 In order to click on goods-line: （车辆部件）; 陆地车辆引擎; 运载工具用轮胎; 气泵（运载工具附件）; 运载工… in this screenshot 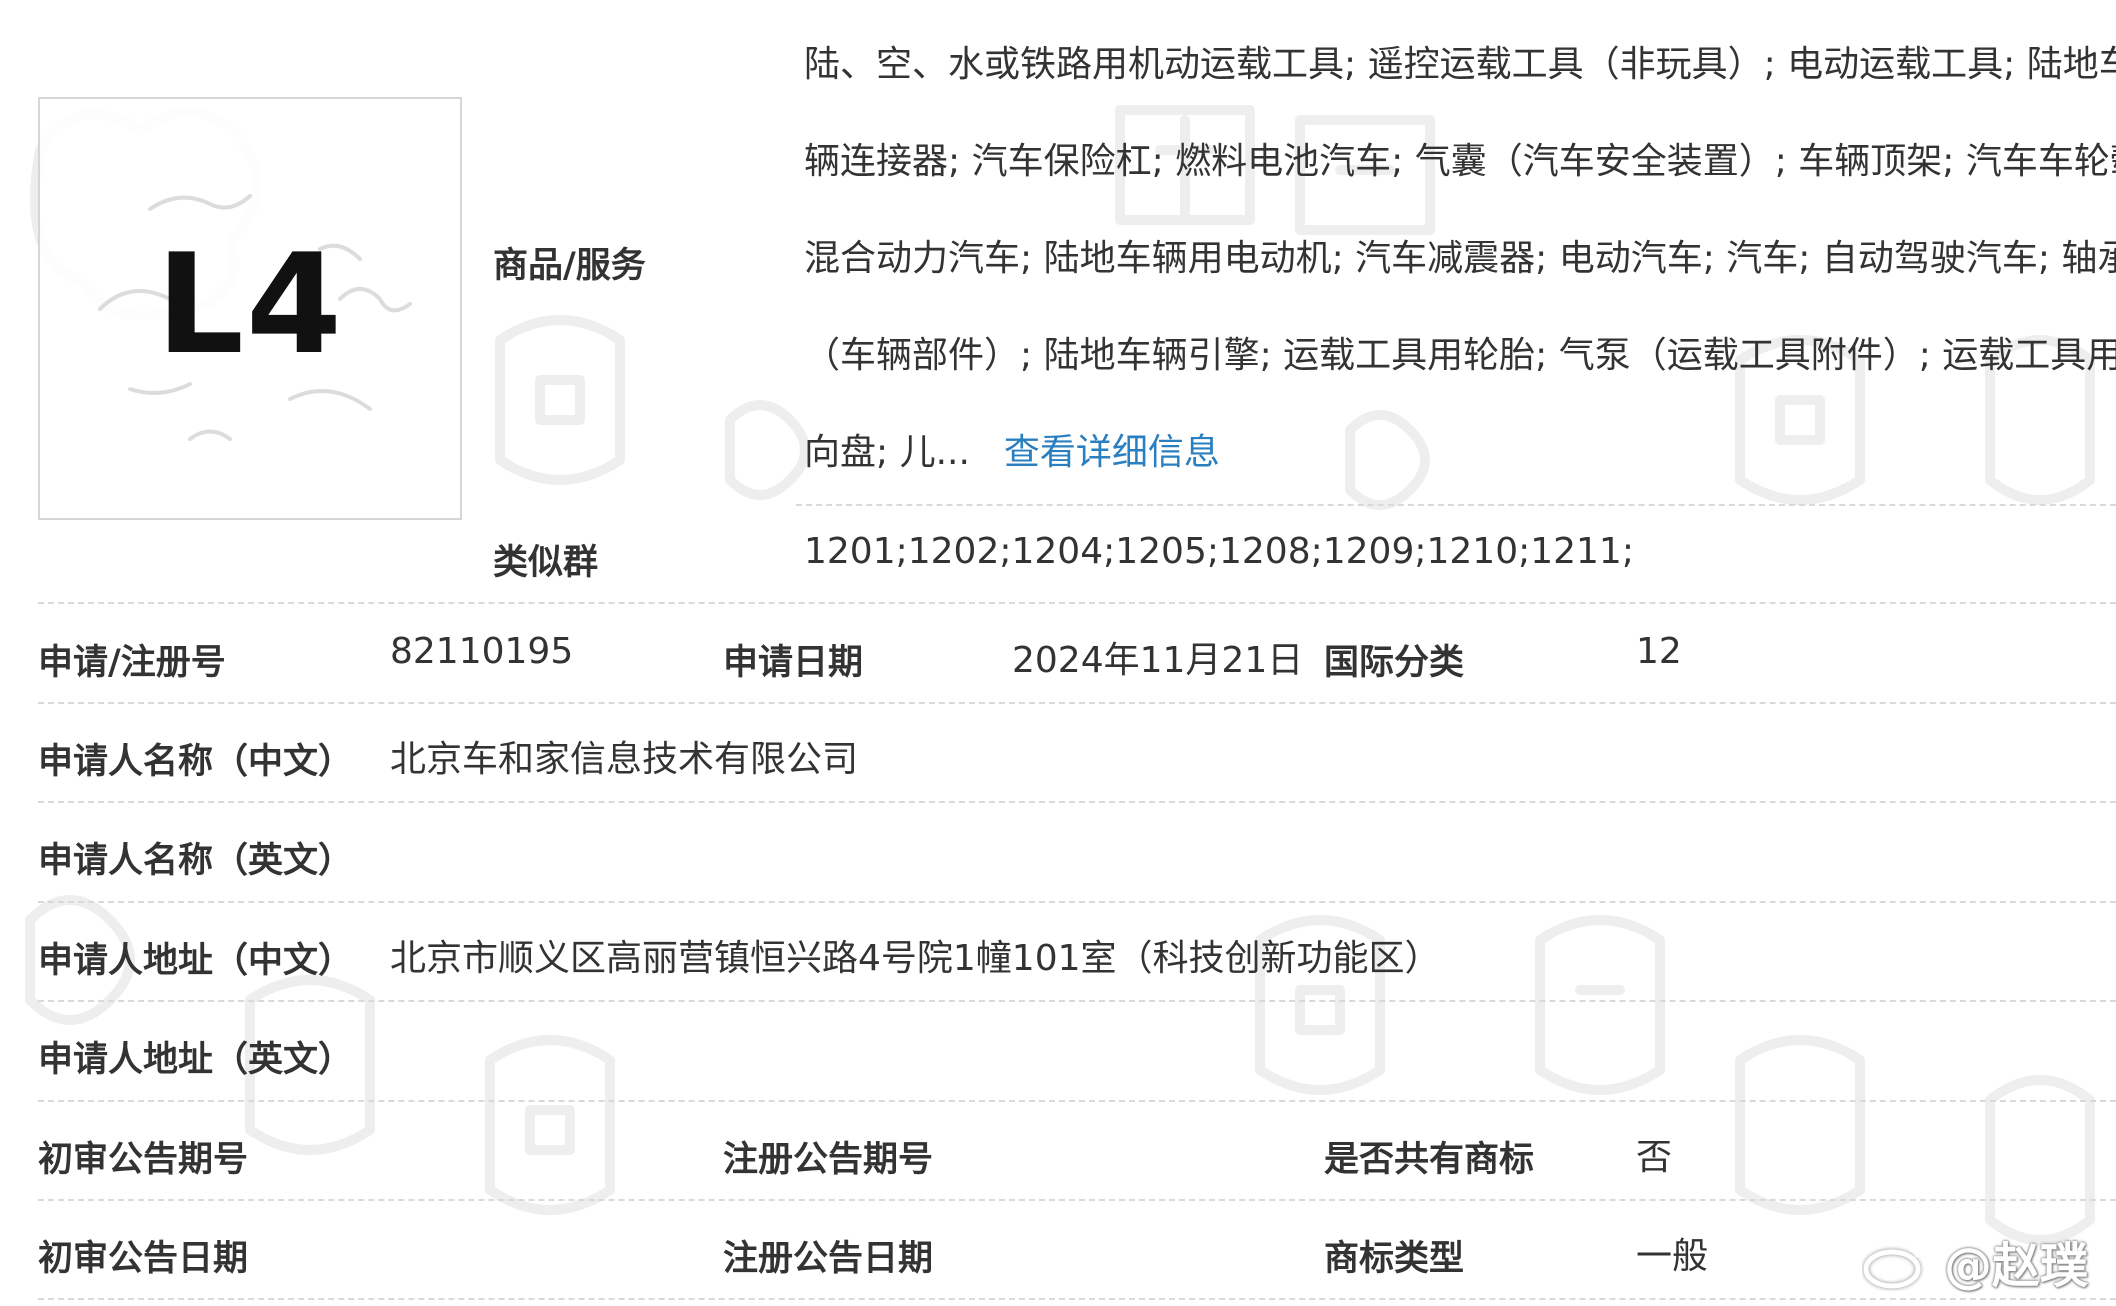, I will do `click(1460, 355)`.